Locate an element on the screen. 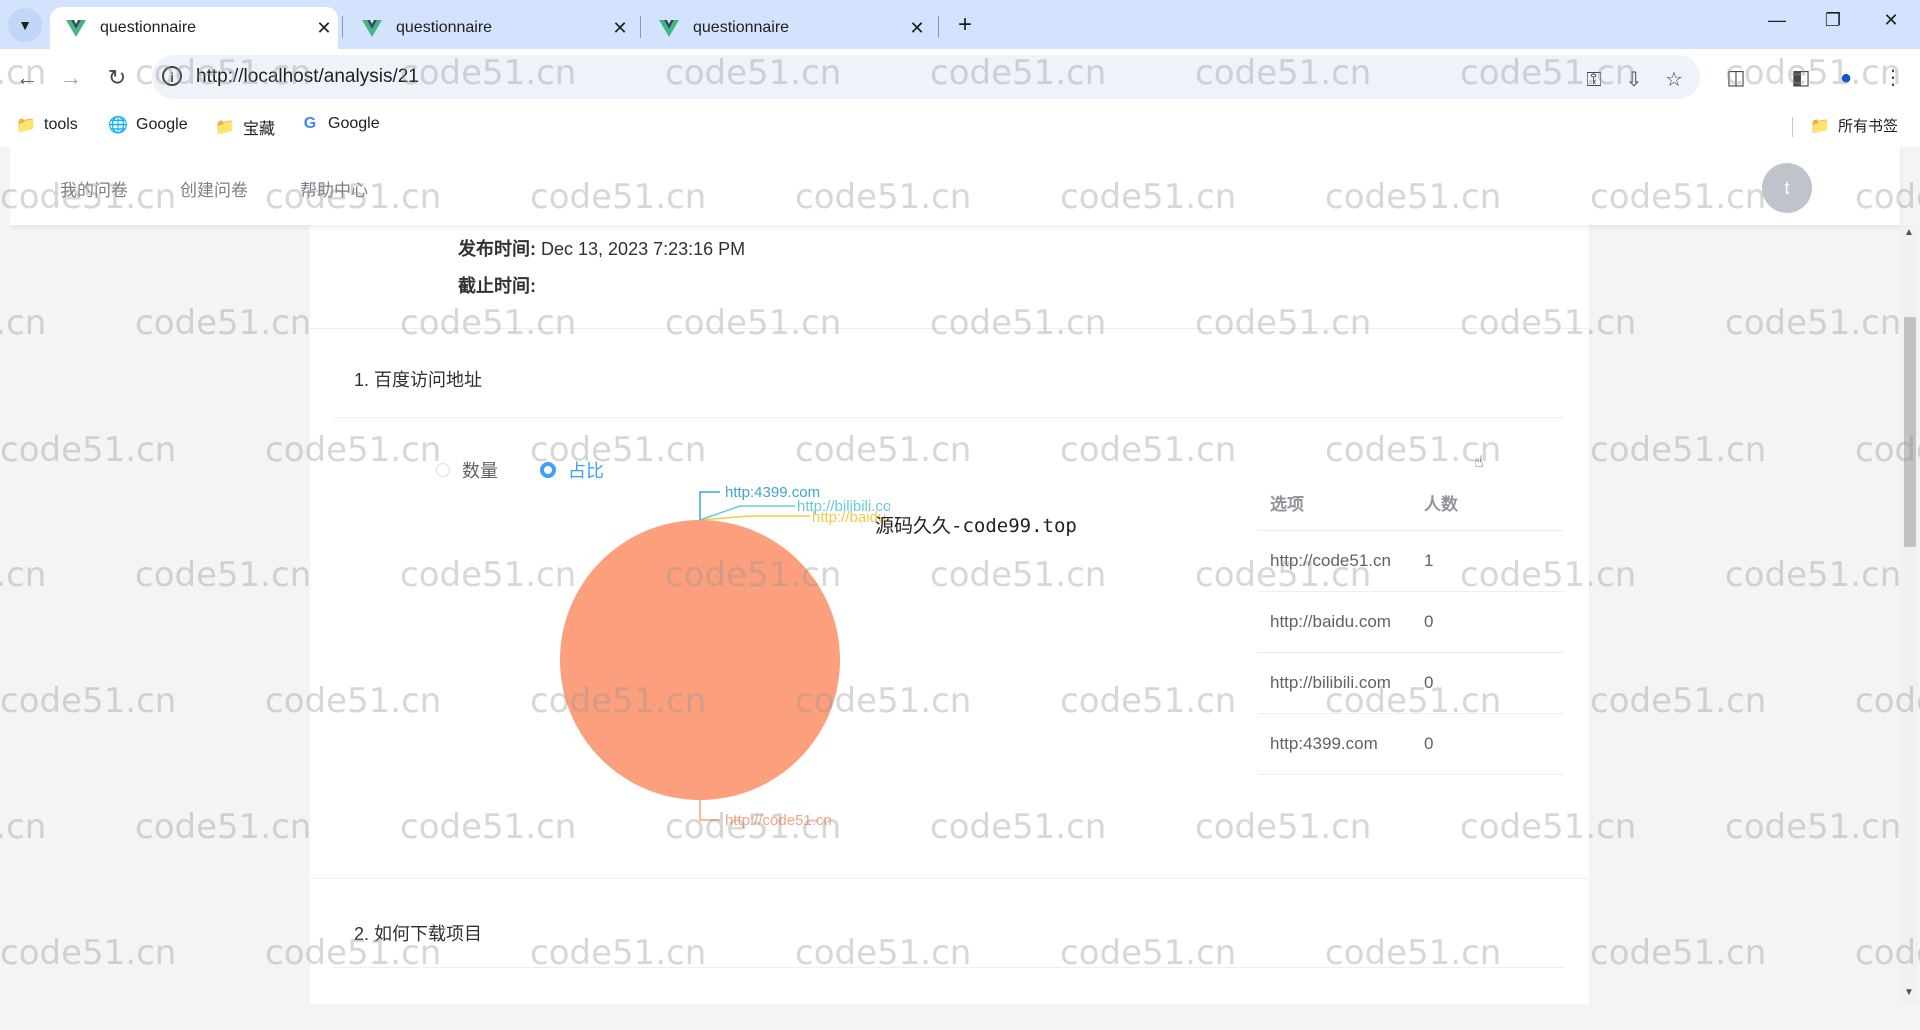  question-2-title: 2. 如何下载项目 is located at coordinates (418, 933).